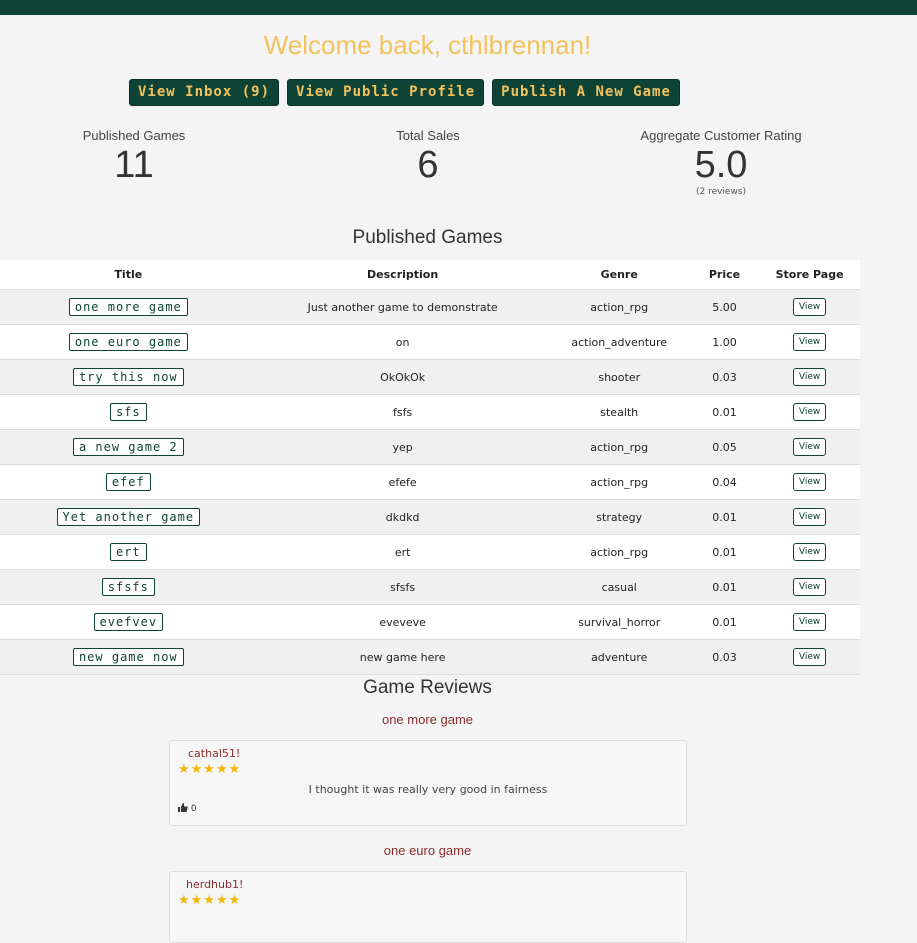 Image resolution: width=917 pixels, height=943 pixels. What do you see at coordinates (809, 275) in the screenshot?
I see `column-header-store-page: Store Page` at bounding box center [809, 275].